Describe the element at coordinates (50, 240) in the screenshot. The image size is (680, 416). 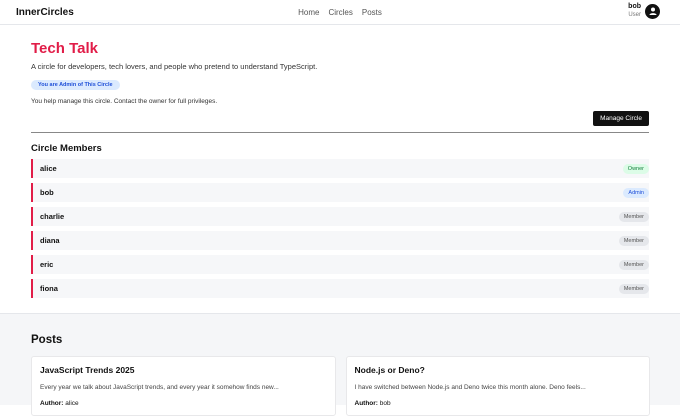
I see `member-name: diana` at that location.